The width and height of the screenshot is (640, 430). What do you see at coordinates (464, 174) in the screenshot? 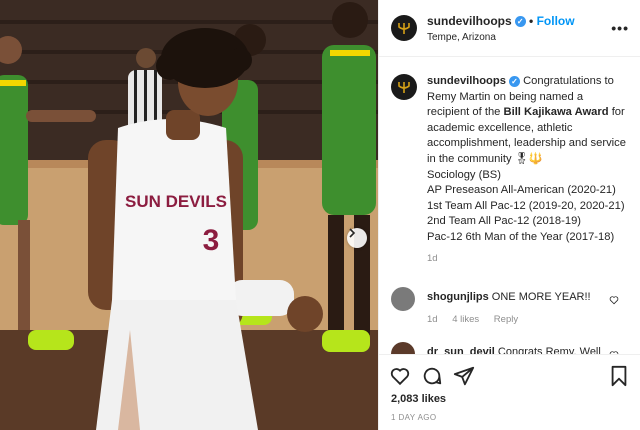
I see `caption-line: Sociology (BS)` at bounding box center [464, 174].